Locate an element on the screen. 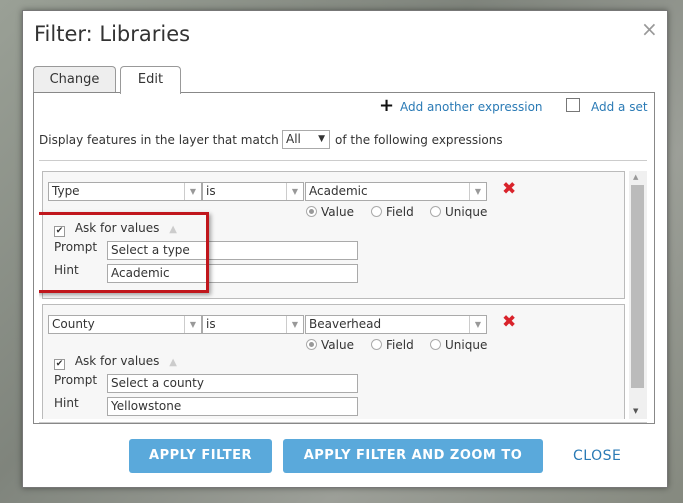 This screenshot has height=503, width=683. match-select: All ▼ is located at coordinates (306, 139).